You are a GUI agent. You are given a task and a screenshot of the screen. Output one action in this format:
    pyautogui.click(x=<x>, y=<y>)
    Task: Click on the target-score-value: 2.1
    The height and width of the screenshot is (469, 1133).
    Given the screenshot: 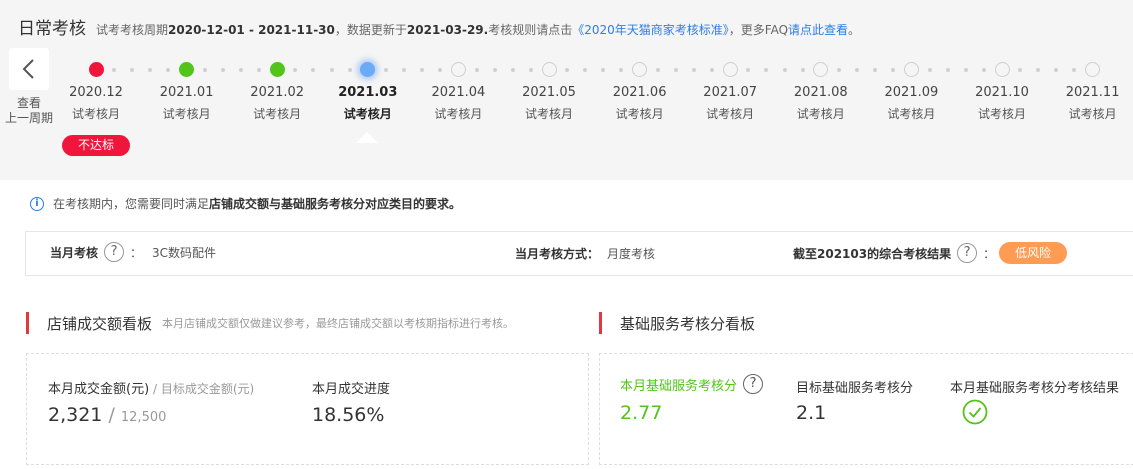 What is the action you would take?
    pyautogui.click(x=811, y=413)
    